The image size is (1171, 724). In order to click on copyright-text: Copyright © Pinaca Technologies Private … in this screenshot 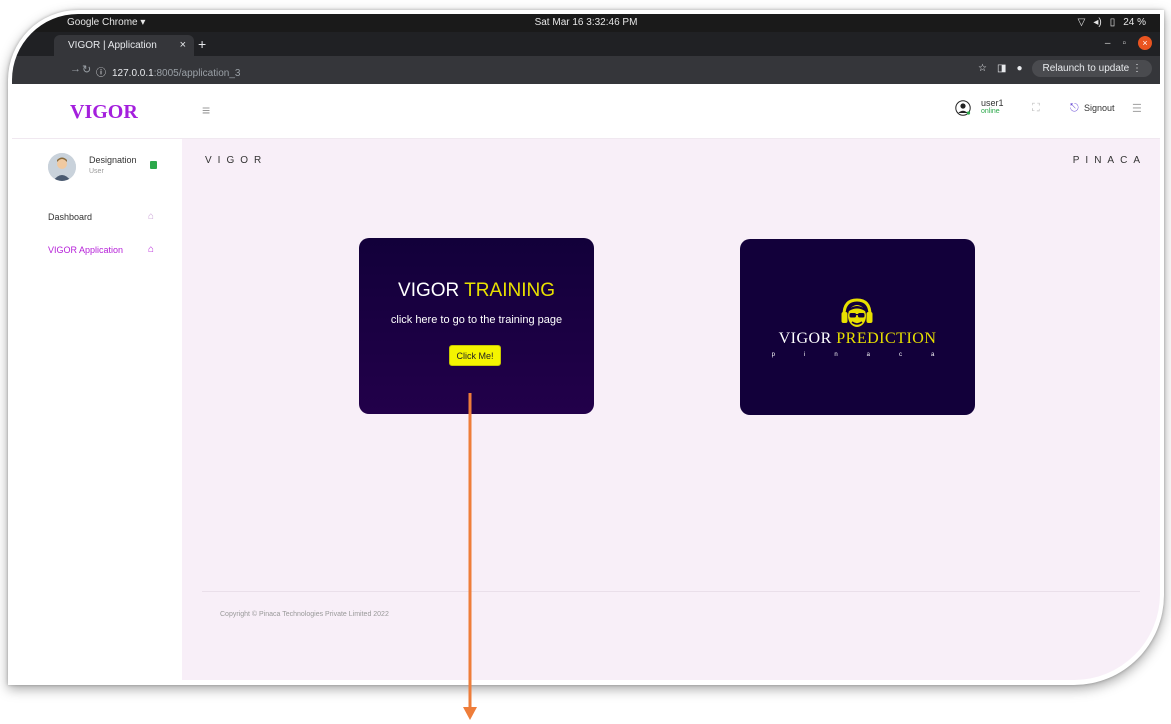, I will do `click(304, 614)`.